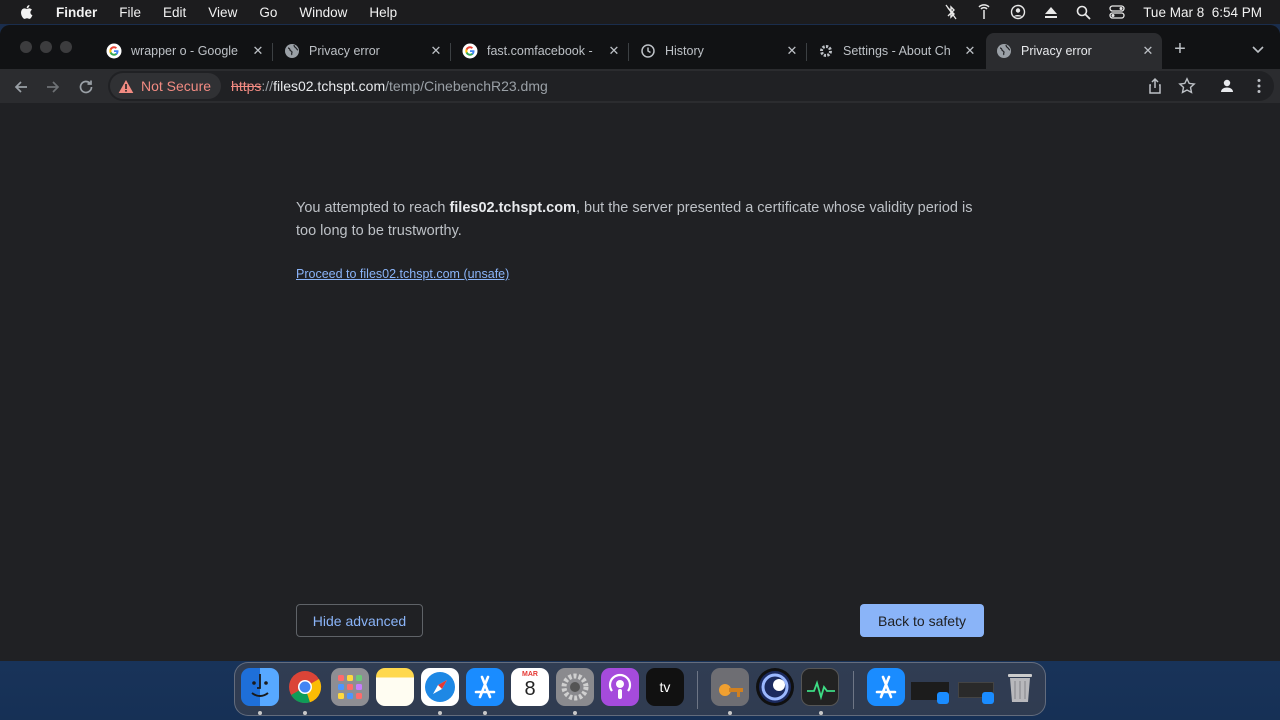  Describe the element at coordinates (268, 12) in the screenshot. I see `menu-go: Go` at that location.